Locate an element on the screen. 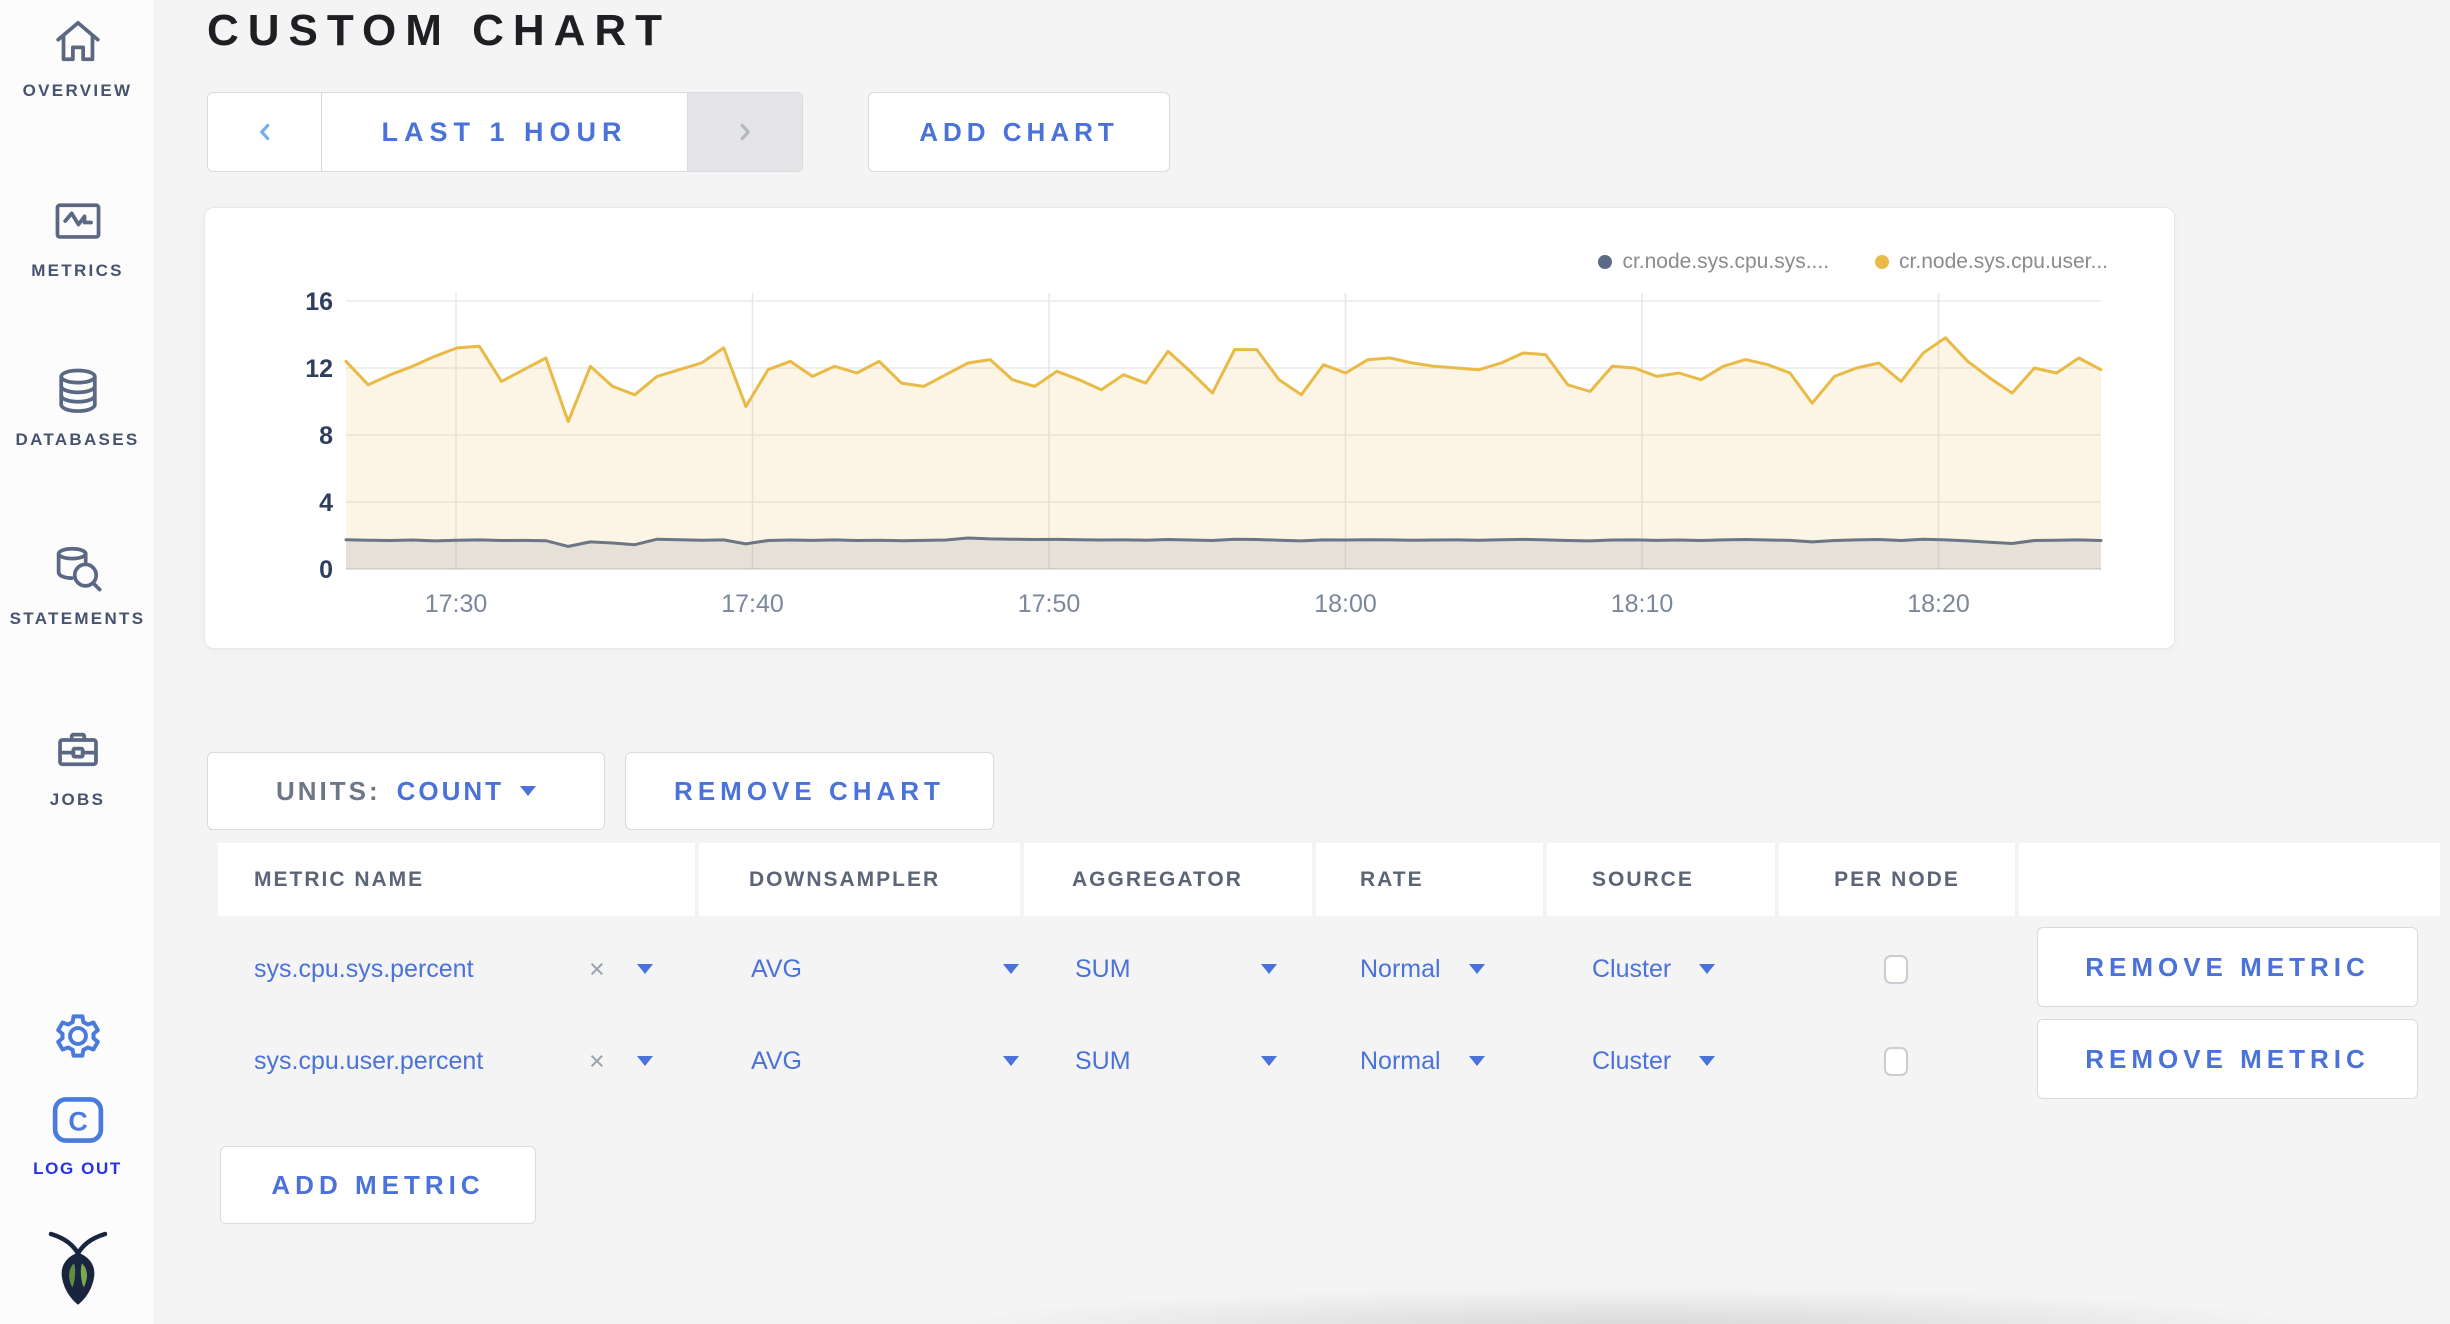  chevron-left-icon is located at coordinates (264, 132).